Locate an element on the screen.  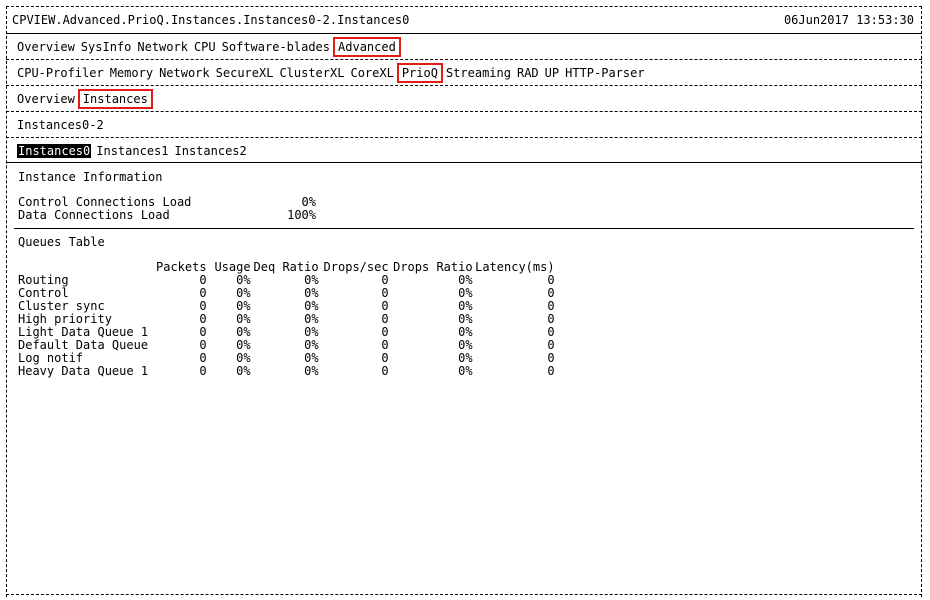
table-row: Routing 0 0% 0% 0 0% 0 is located at coordinates (286, 280).